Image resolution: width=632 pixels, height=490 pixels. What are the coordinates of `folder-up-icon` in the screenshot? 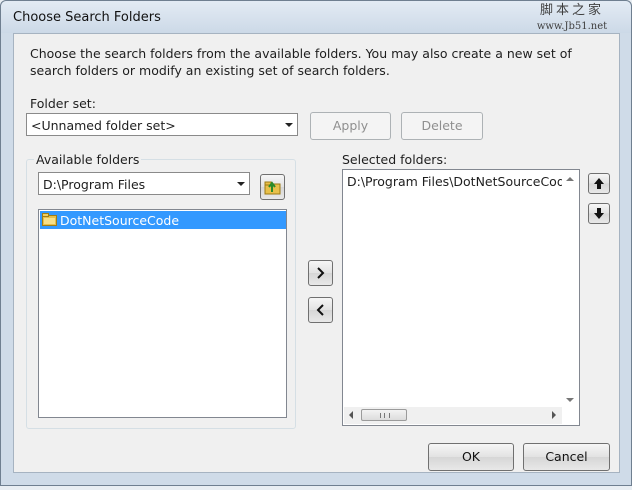 It's located at (272, 188).